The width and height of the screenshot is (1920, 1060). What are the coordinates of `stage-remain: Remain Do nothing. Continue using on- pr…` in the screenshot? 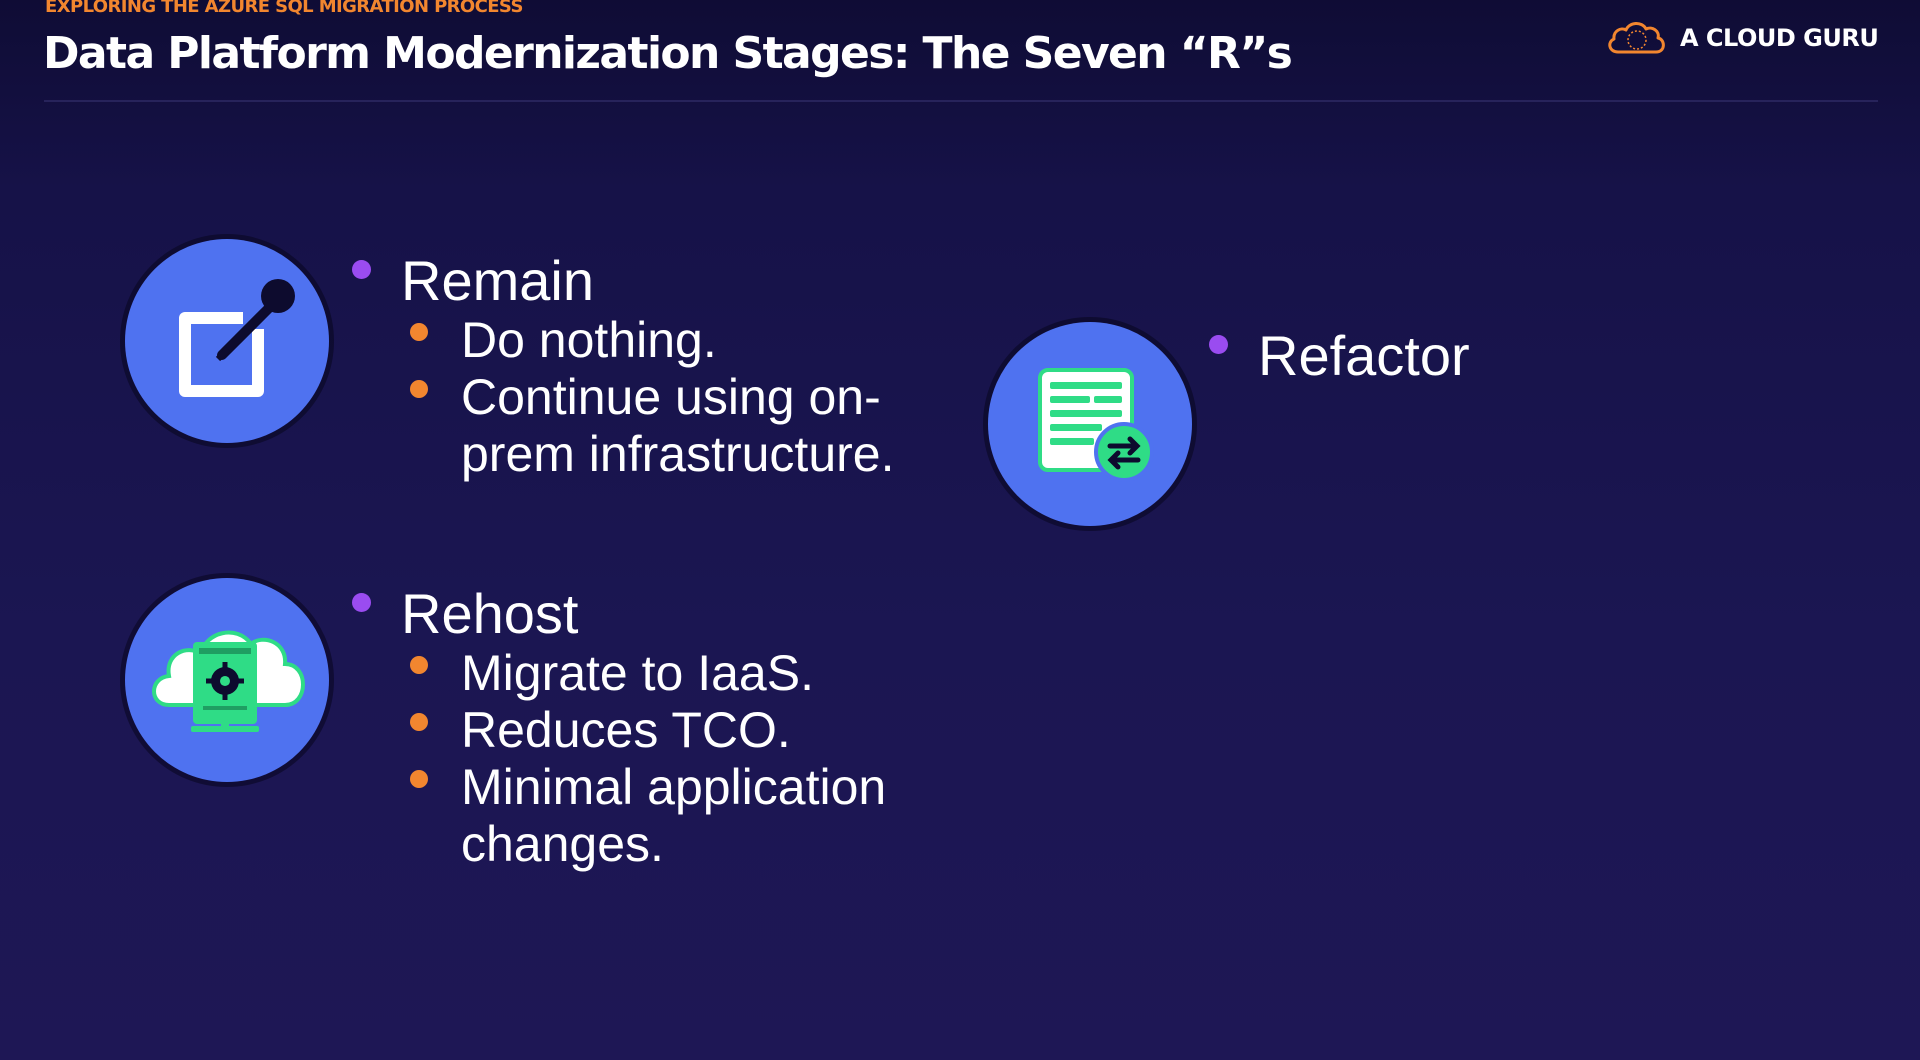 It's located at (623, 366).